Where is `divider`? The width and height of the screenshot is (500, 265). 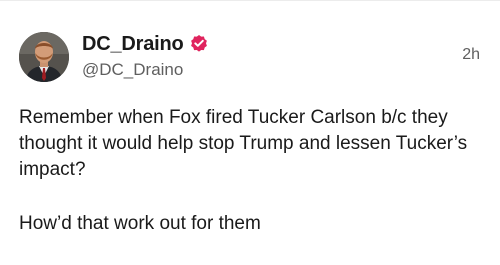 divider is located at coordinates (250, 0).